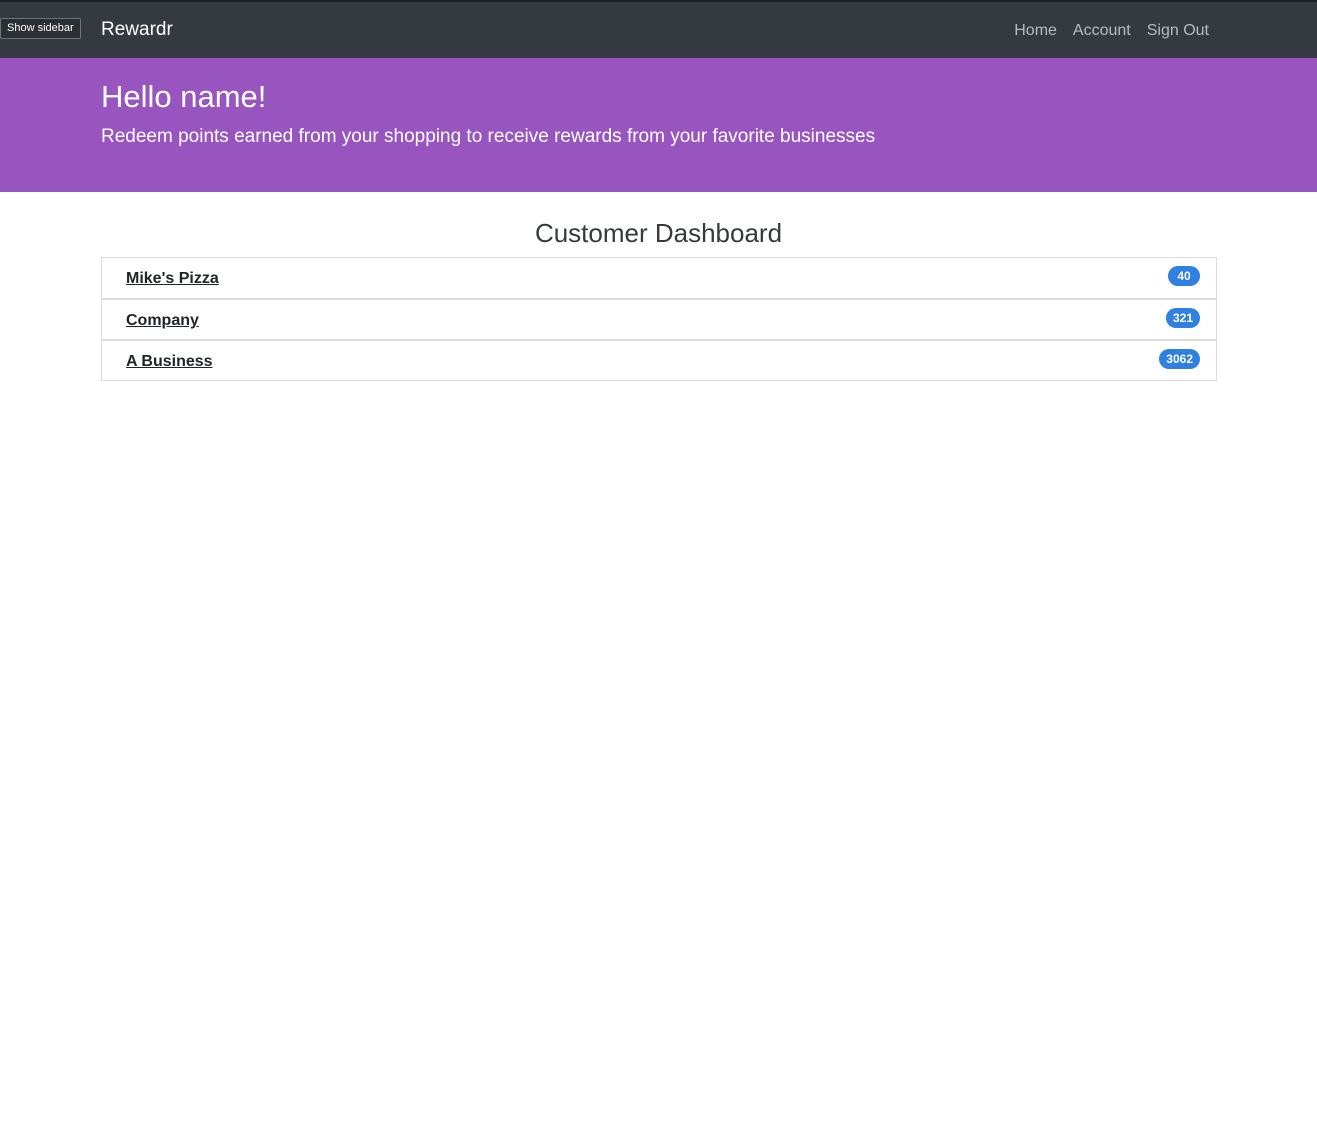  I want to click on hero-title: Hello name!, so click(184, 96).